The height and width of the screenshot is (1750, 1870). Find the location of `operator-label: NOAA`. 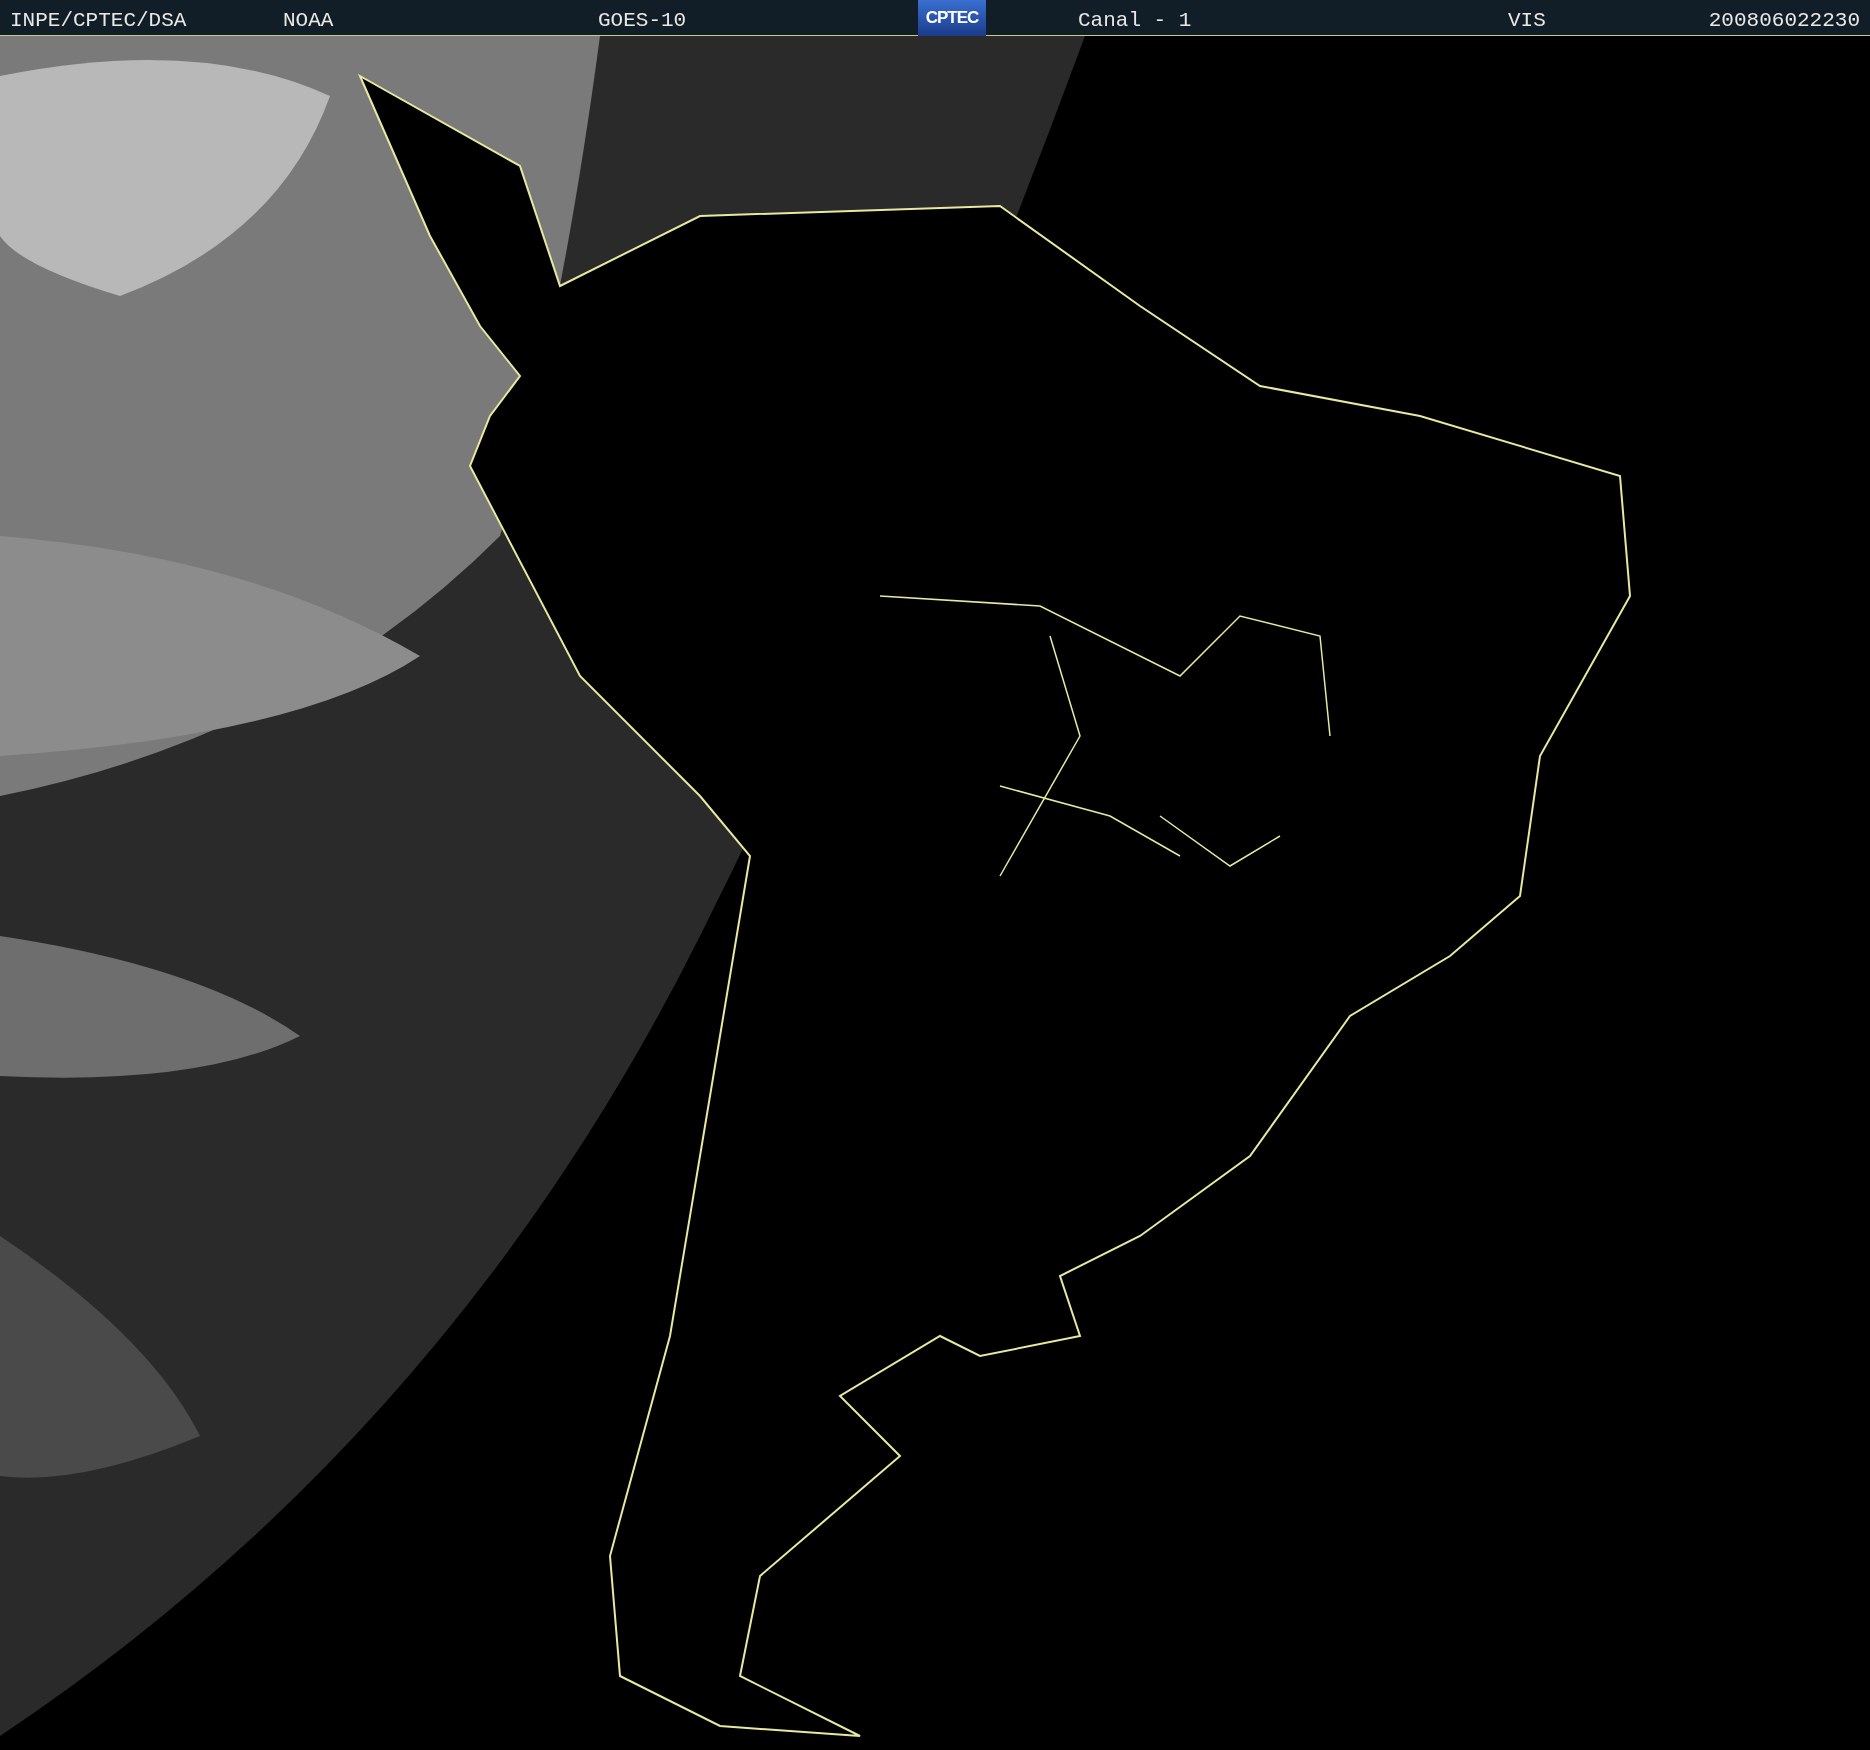

operator-label: NOAA is located at coordinates (308, 21).